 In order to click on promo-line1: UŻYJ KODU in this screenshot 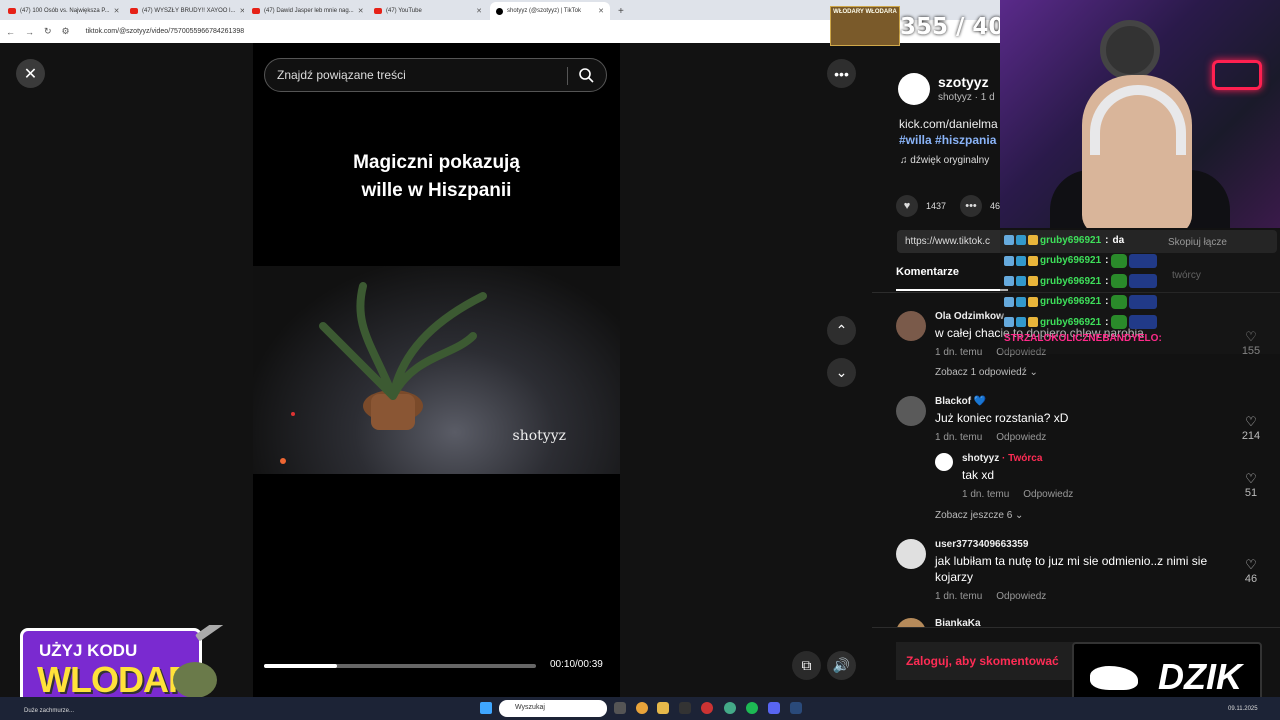, I will do `click(88, 650)`.